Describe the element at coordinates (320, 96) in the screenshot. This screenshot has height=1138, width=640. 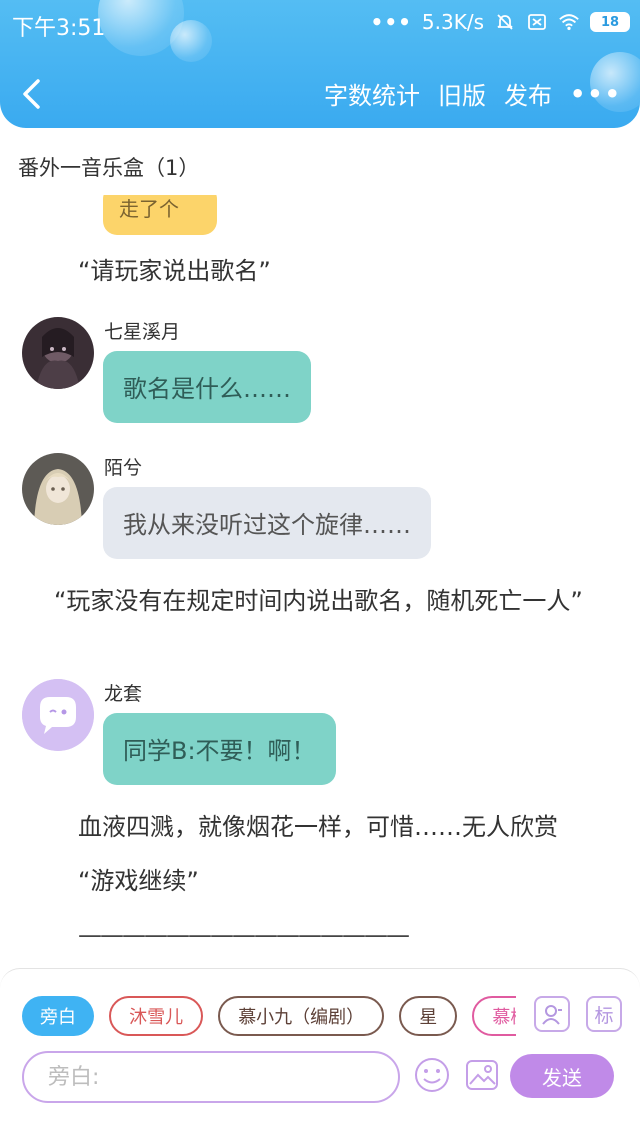
I see `navbar: 字数统计 旧版 发布 •••` at that location.